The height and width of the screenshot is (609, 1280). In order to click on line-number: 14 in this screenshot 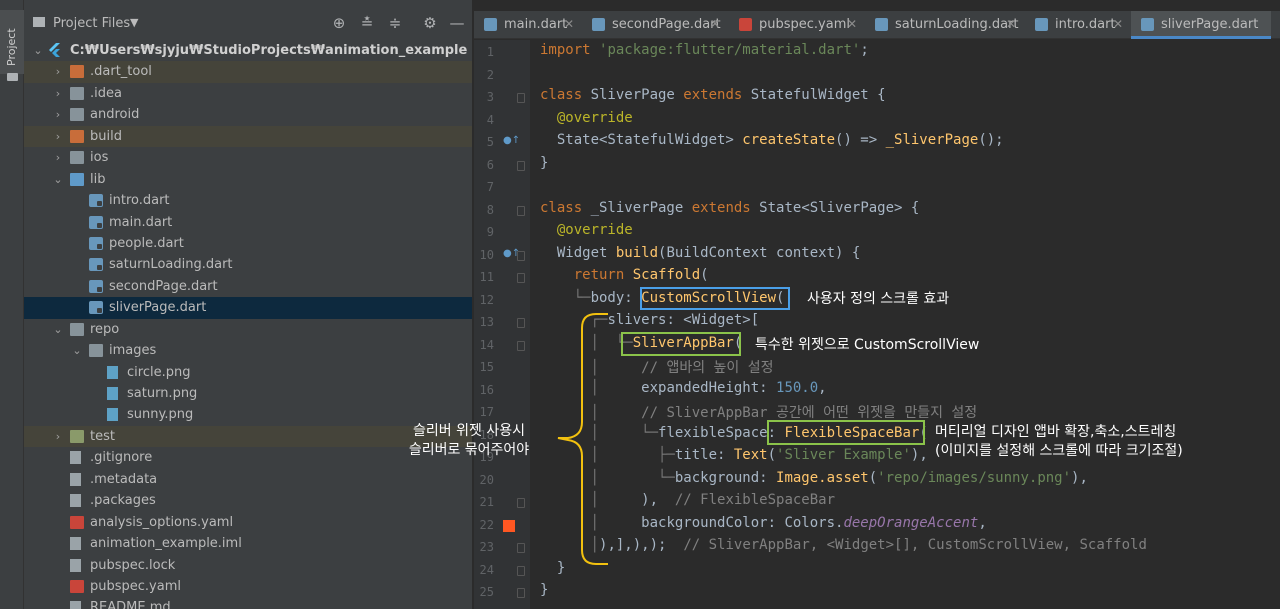, I will do `click(486, 344)`.